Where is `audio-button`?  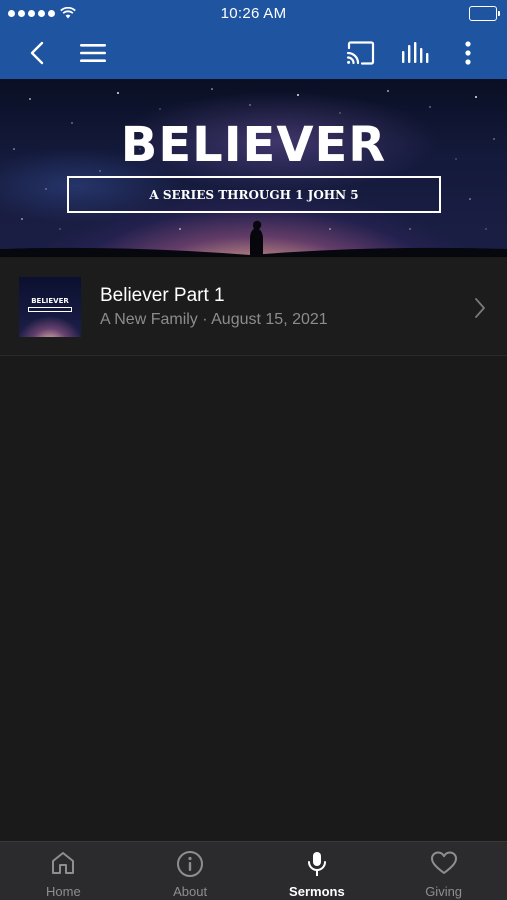 audio-button is located at coordinates (415, 53).